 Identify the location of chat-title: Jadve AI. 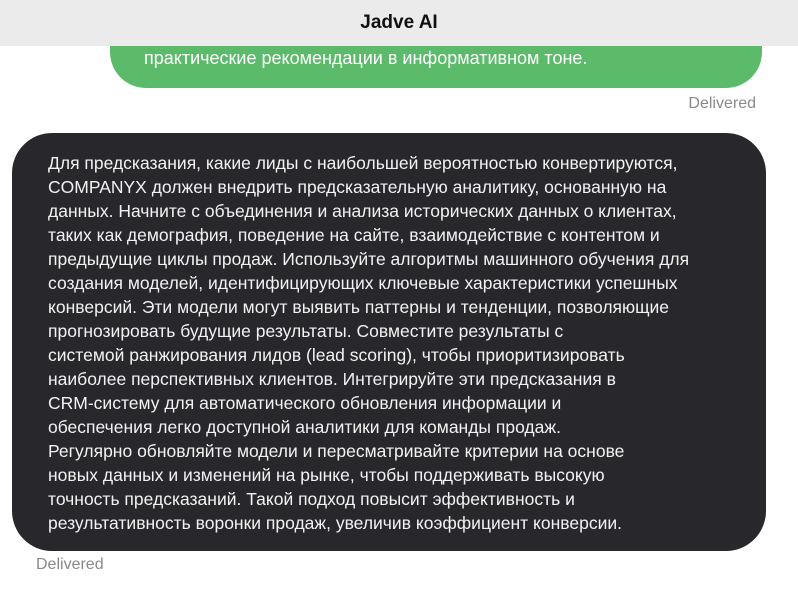
(399, 22).